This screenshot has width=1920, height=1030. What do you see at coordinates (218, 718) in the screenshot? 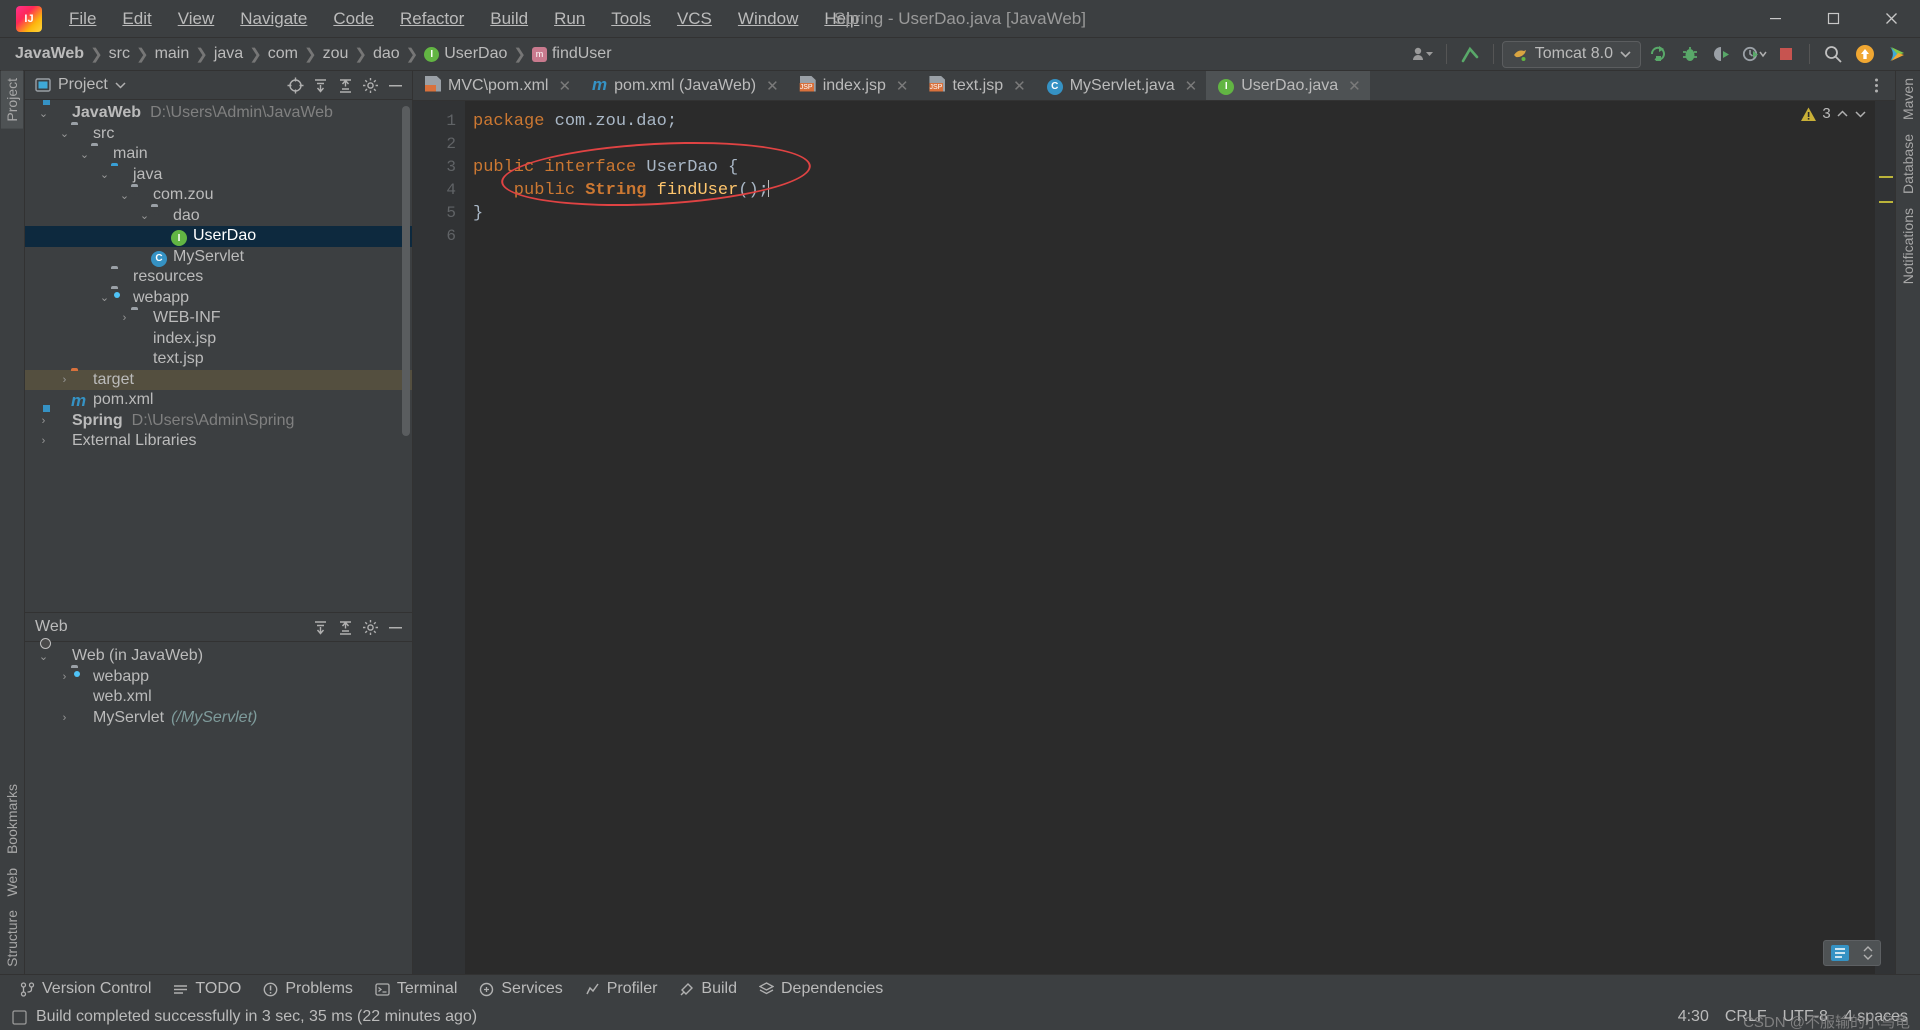
I see `tree-row-web-myservlet: › MyServlet (/MyServlet)` at bounding box center [218, 718].